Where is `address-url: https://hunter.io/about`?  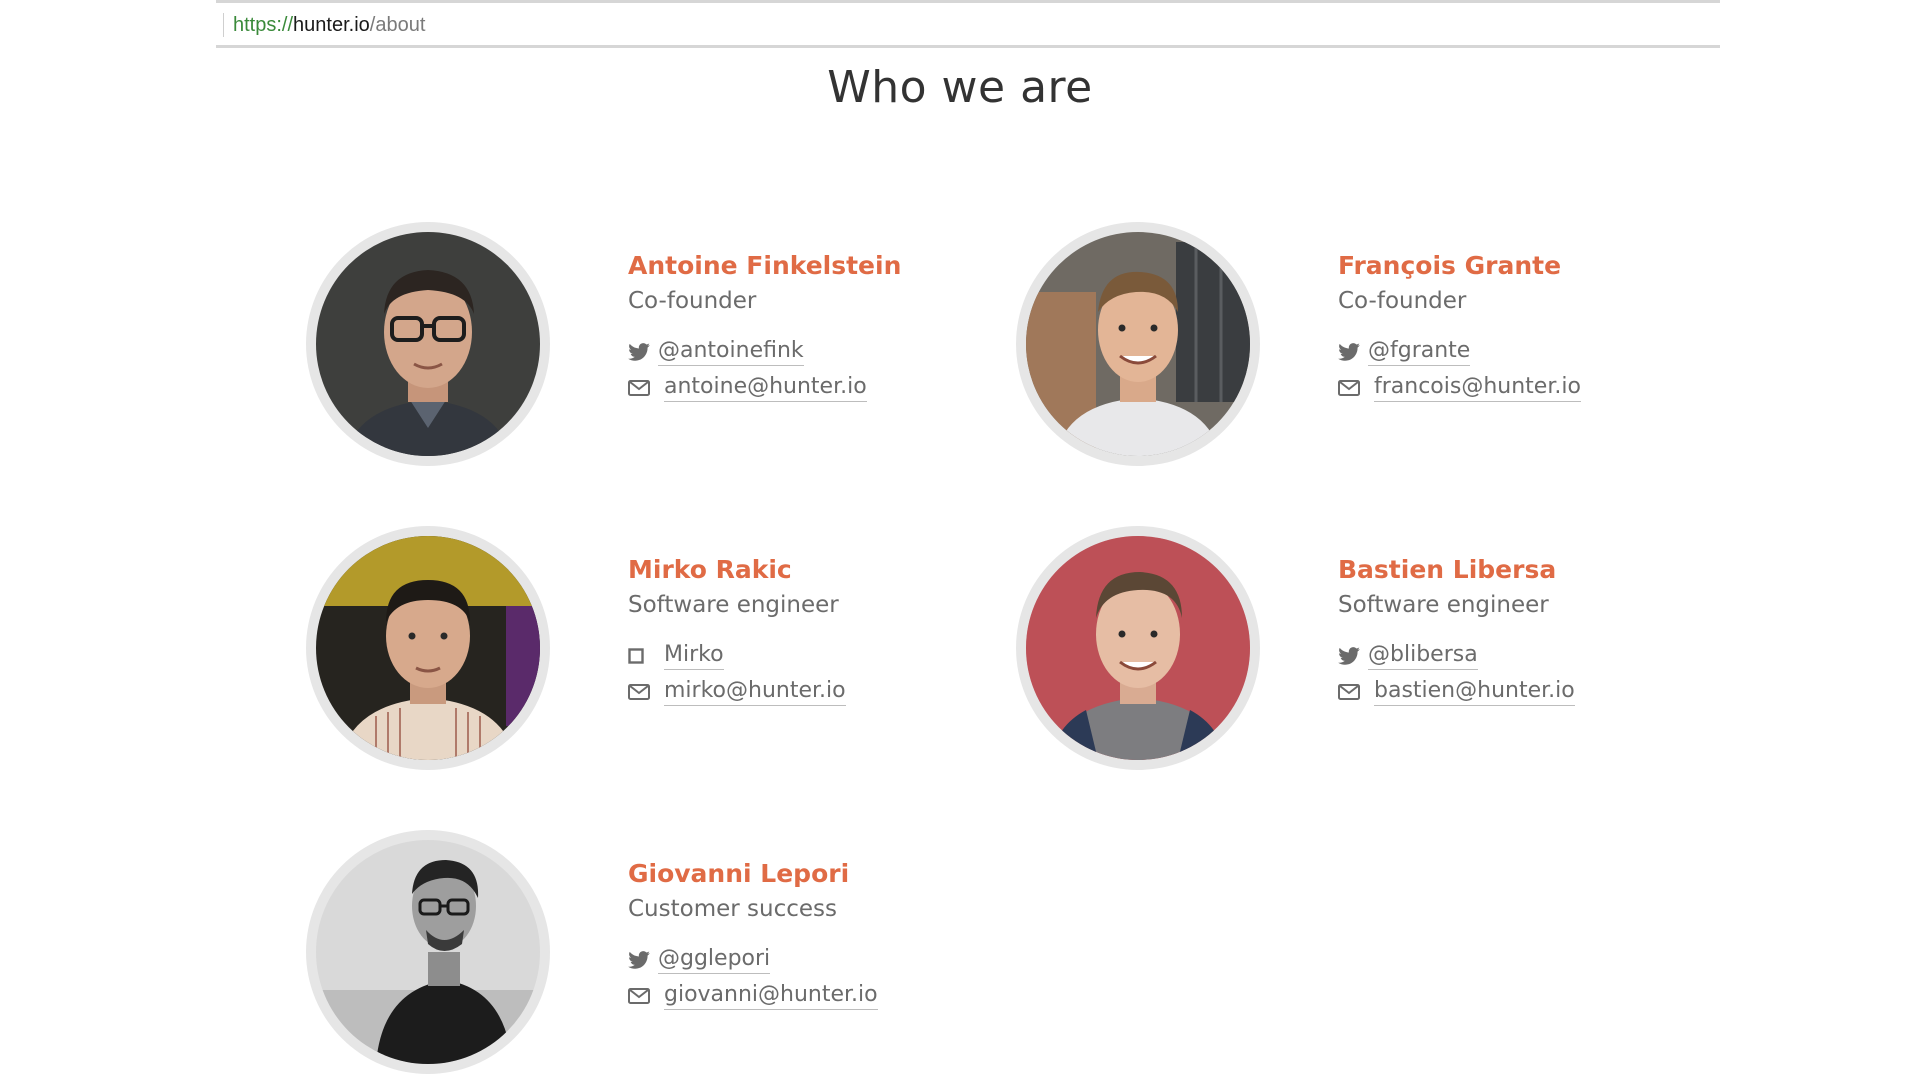
address-url: https://hunter.io/about is located at coordinates (329, 25).